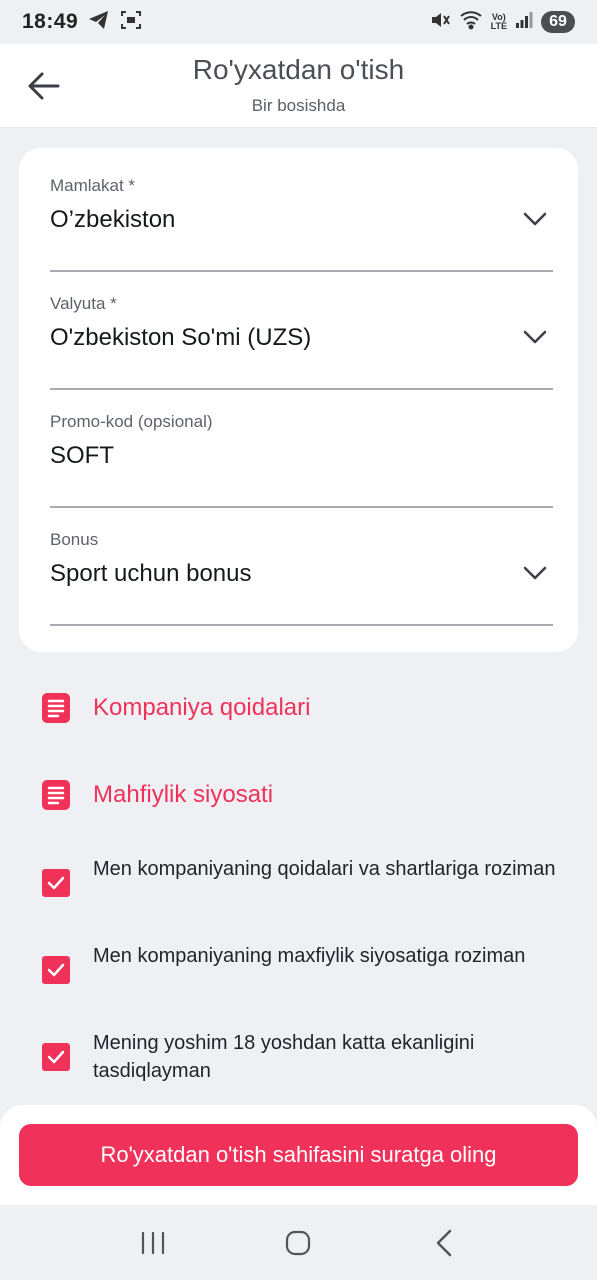  I want to click on bonus-value: Sport uchun bonus, so click(151, 573).